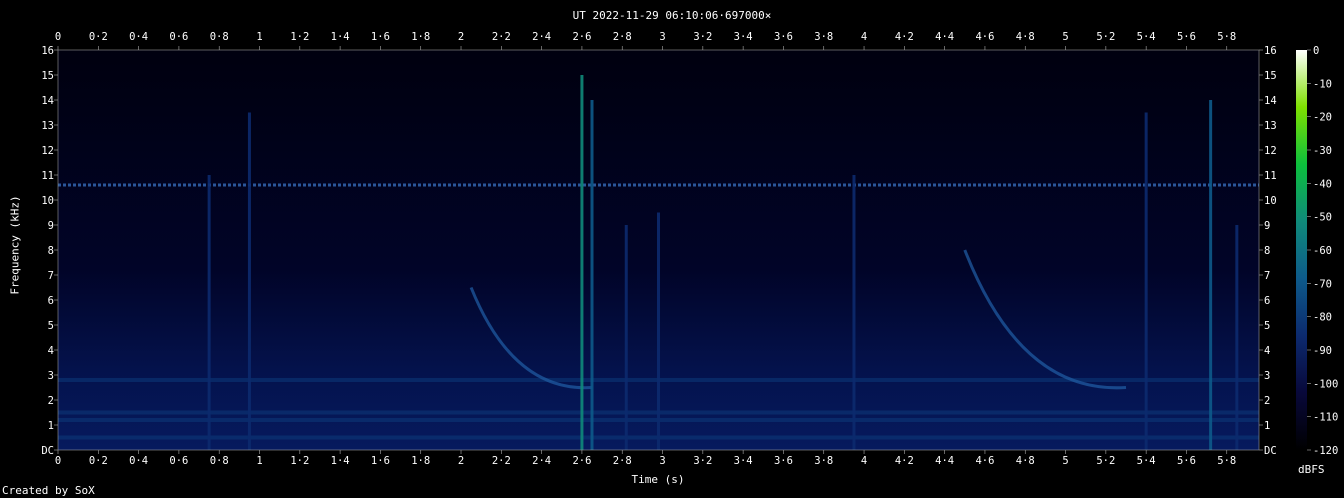 This screenshot has width=1344, height=498. Describe the element at coordinates (1267, 376) in the screenshot. I see `y-tick-label-right: 3` at that location.